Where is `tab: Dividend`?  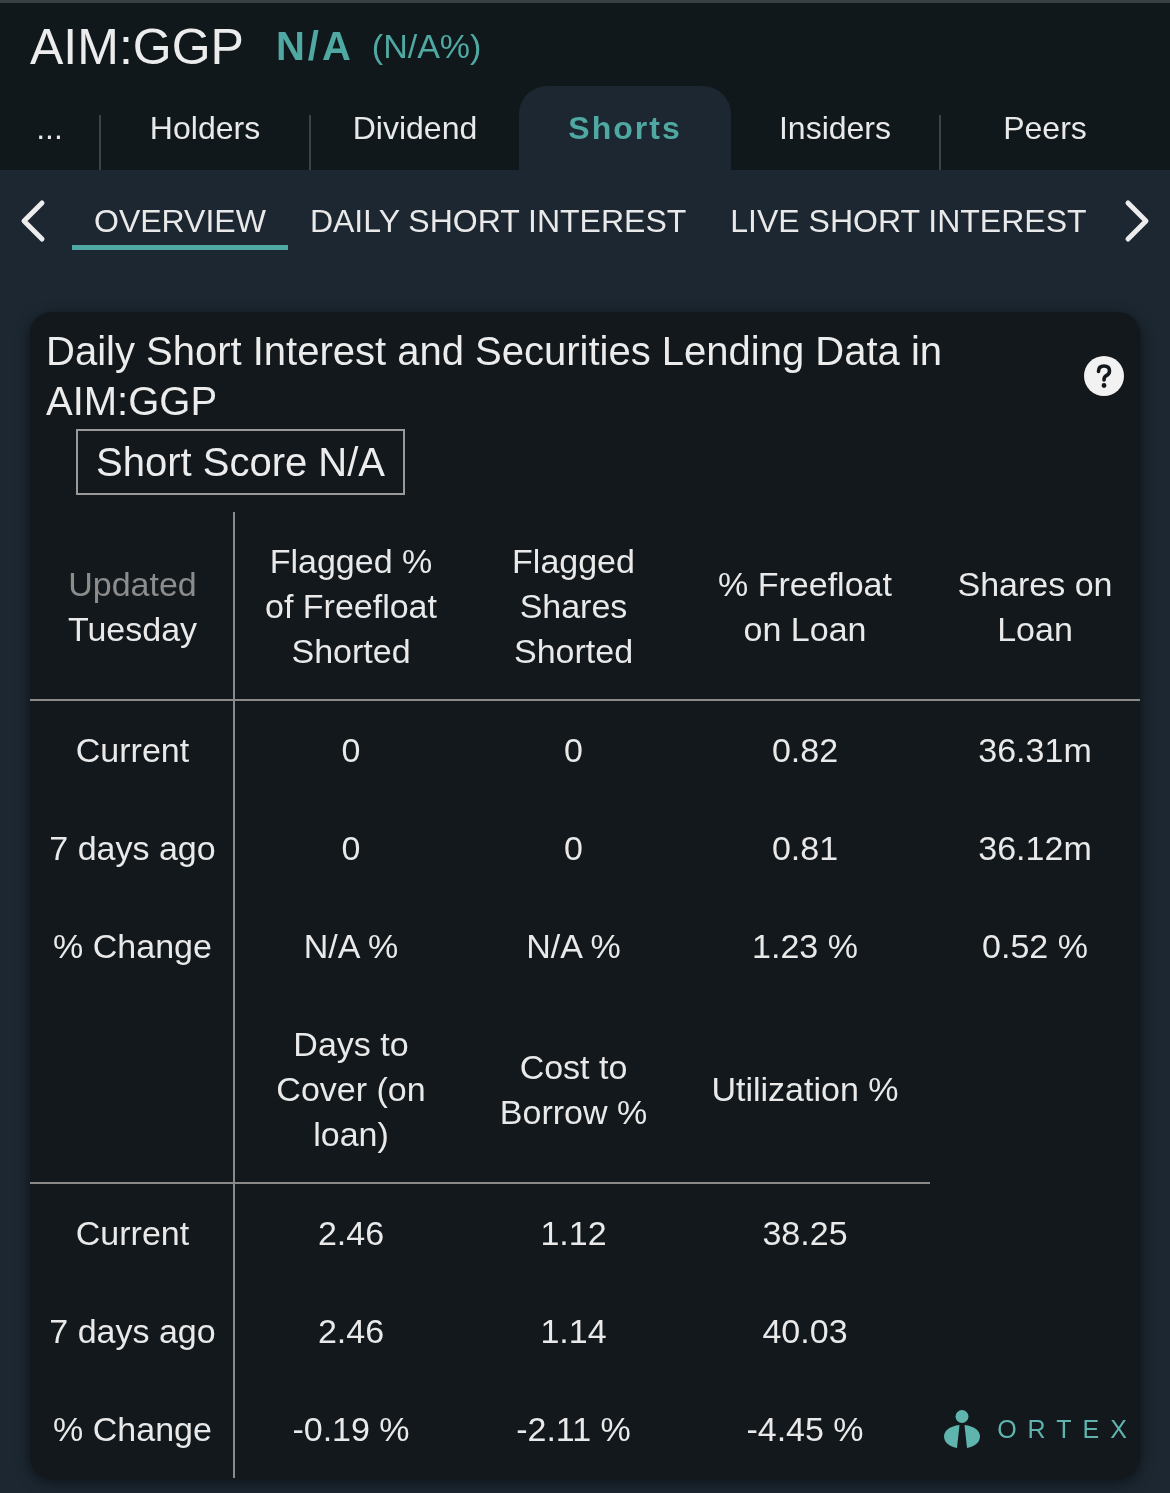
tab: Dividend is located at coordinates (415, 128).